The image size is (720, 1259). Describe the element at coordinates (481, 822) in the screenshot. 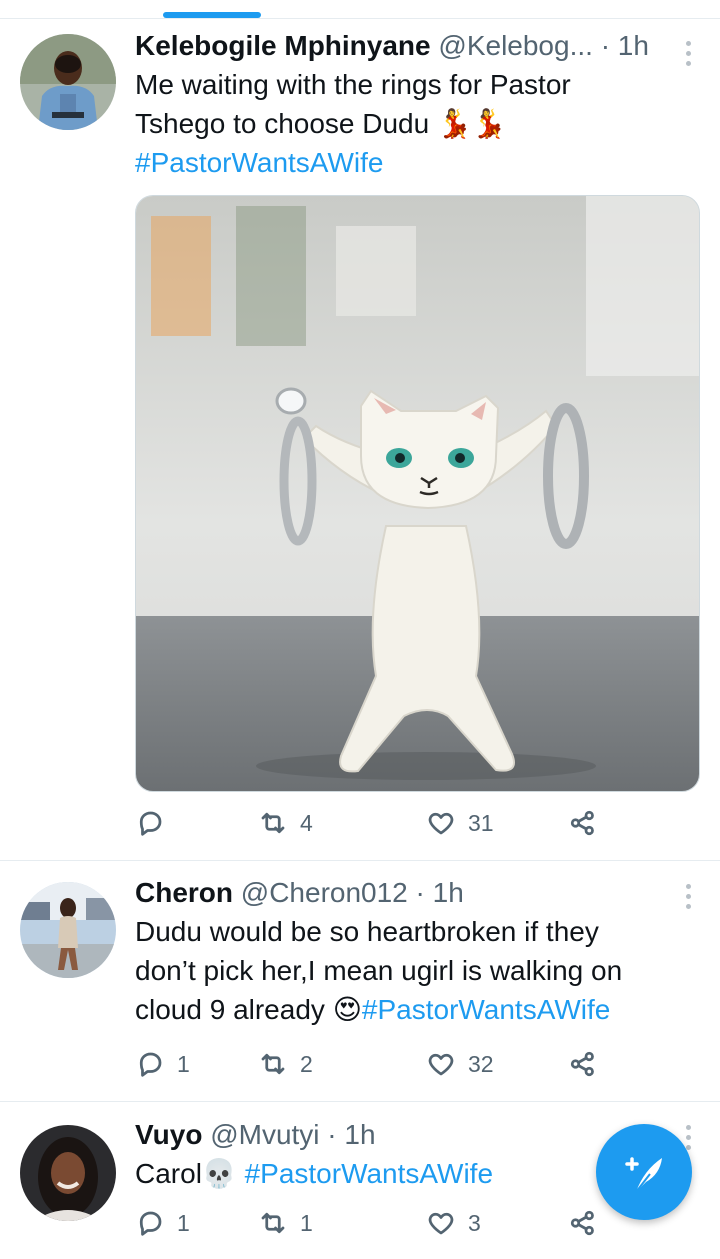

I see `like-count: 31` at that location.